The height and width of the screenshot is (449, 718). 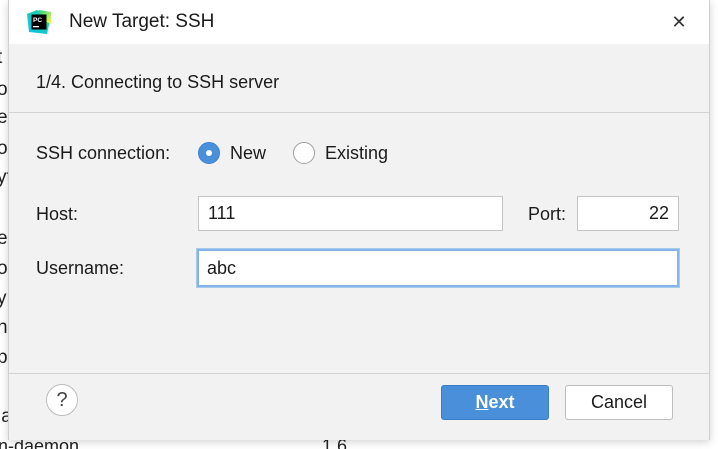 I want to click on port-input, so click(x=628, y=213).